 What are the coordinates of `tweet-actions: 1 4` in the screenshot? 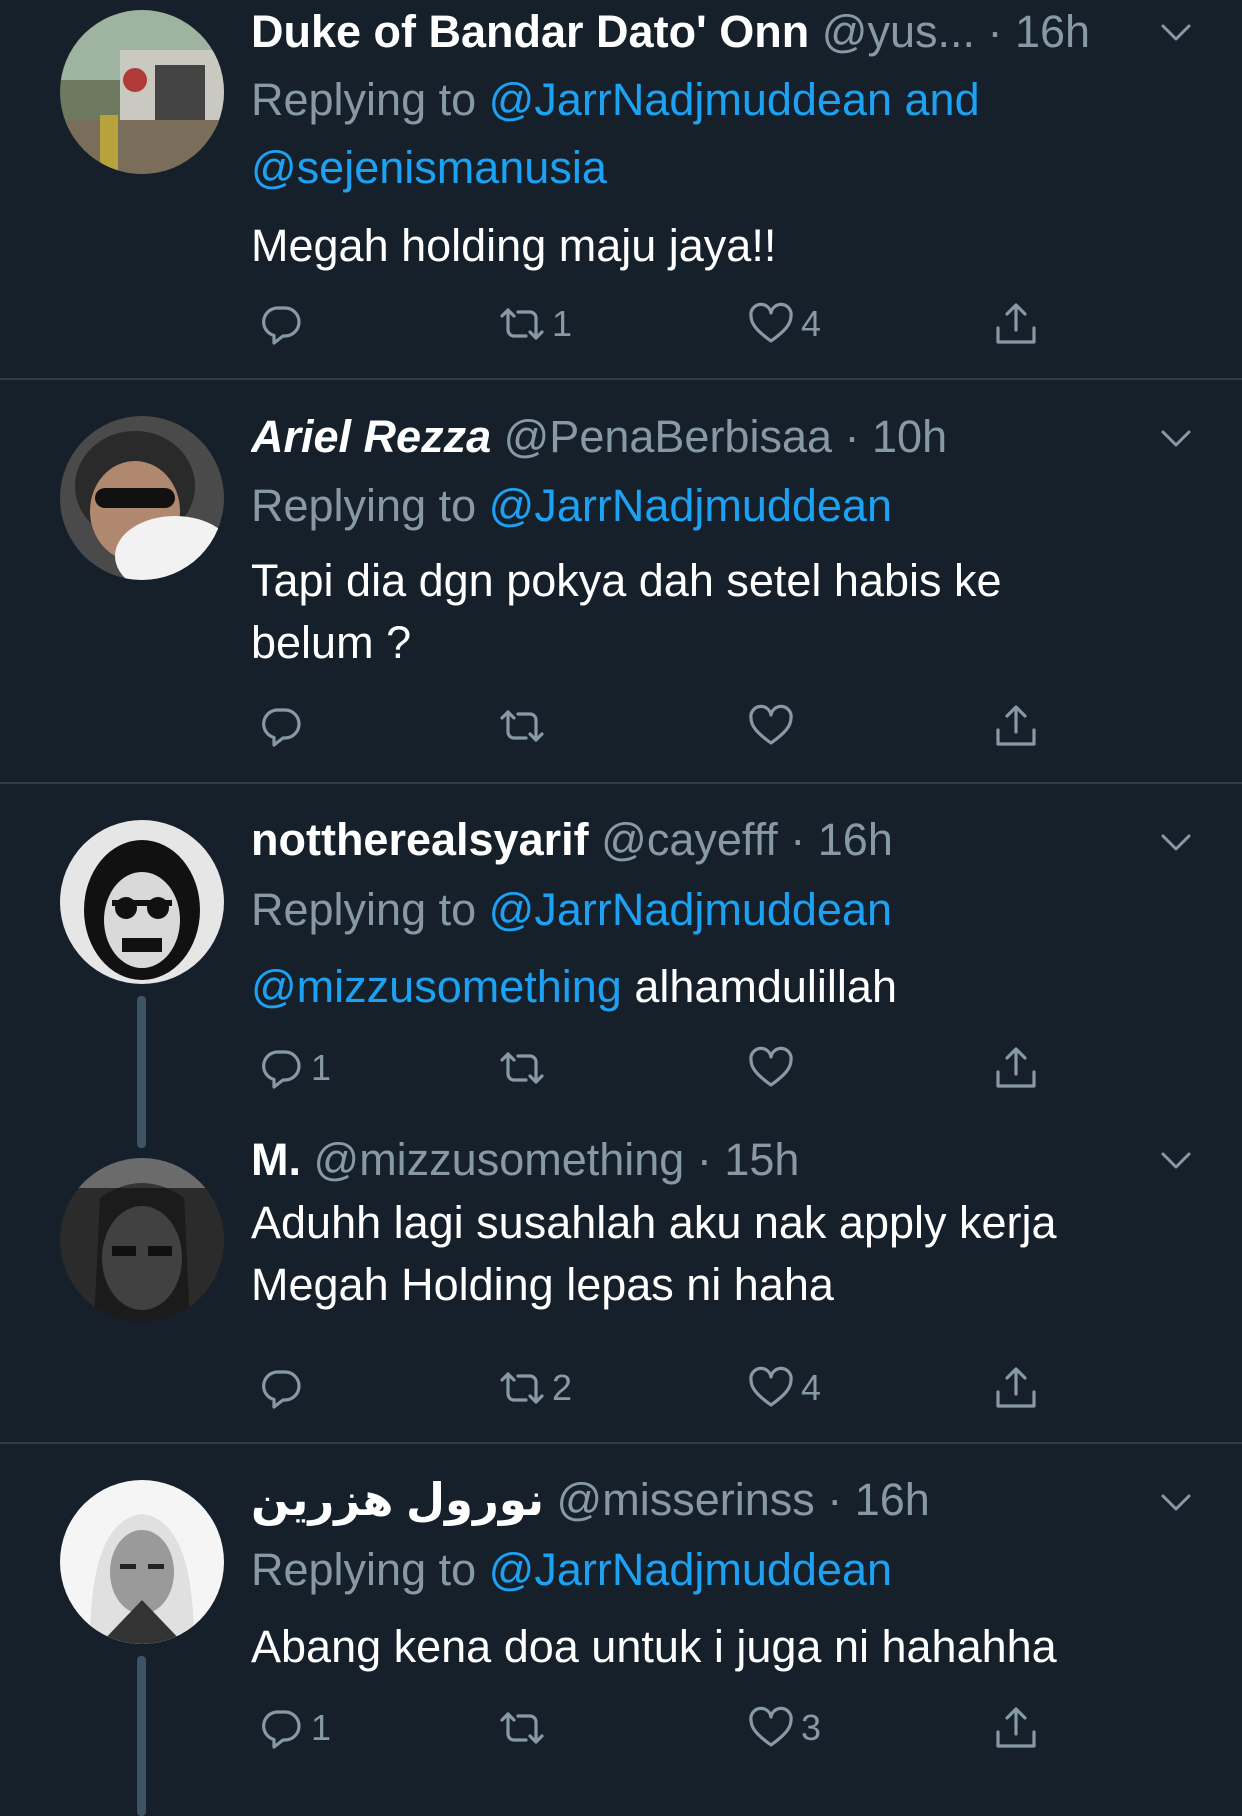 It's located at (651, 324).